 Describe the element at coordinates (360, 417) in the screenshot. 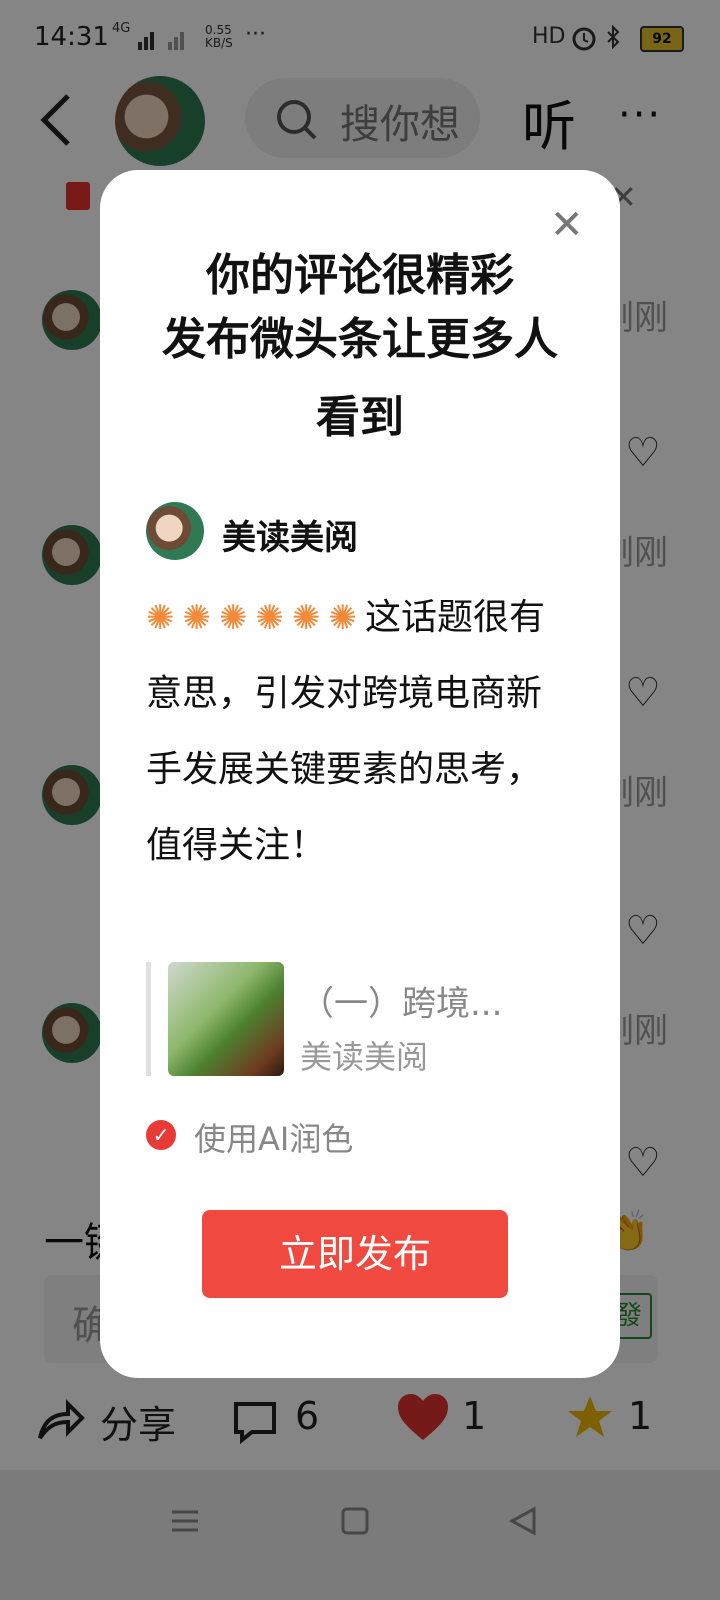

I see `dialog-title-line3: 看到` at that location.